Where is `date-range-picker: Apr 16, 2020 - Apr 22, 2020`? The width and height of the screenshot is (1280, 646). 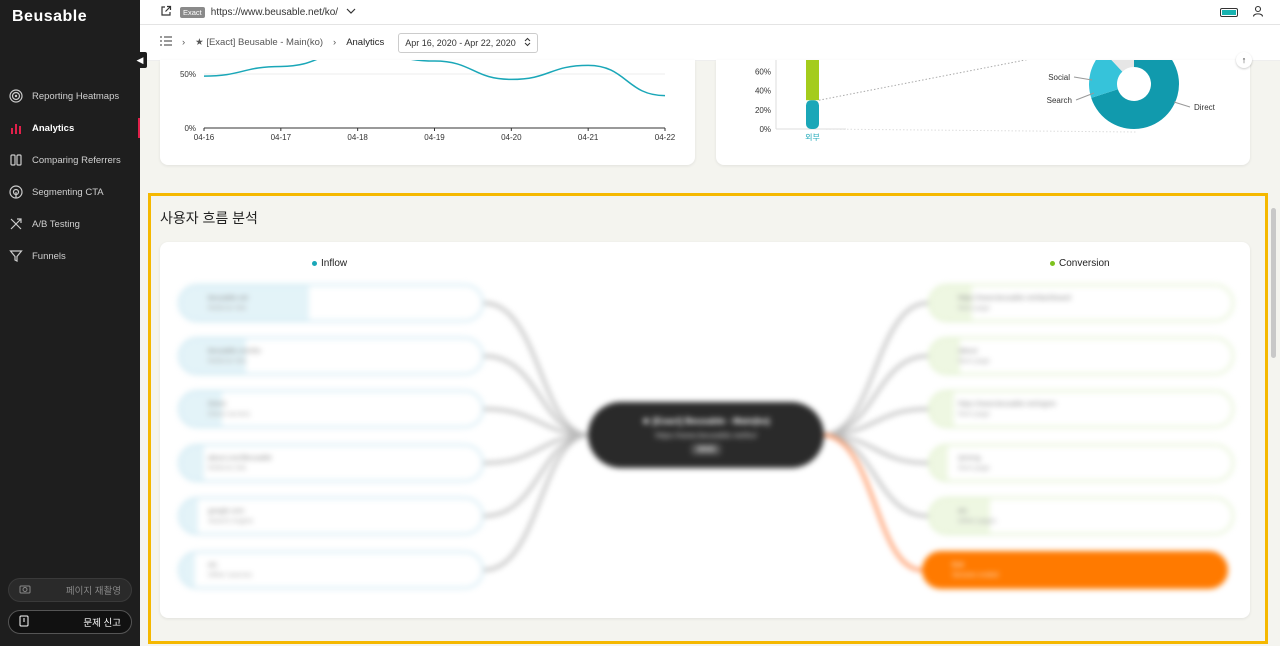
date-range-picker: Apr 16, 2020 - Apr 22, 2020 is located at coordinates (468, 42).